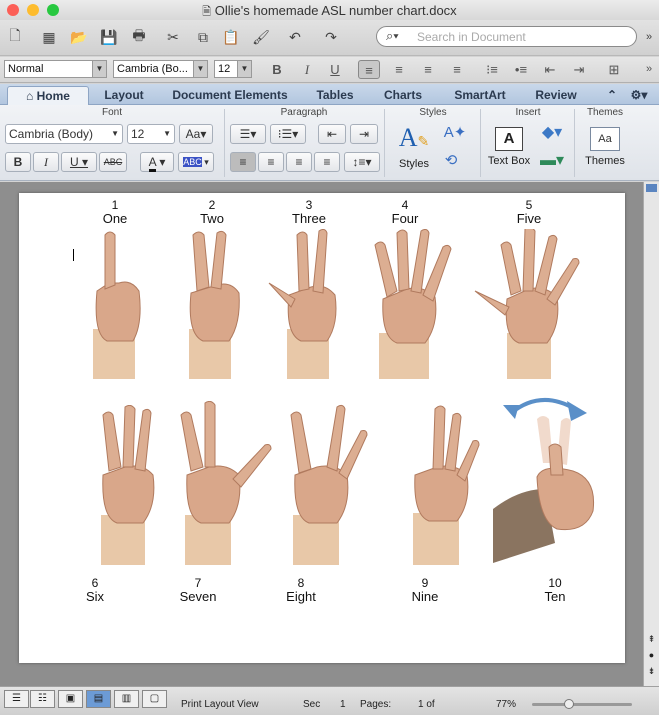  What do you see at coordinates (243, 162) in the screenshot?
I see `ribbon-align-left-icon: ≡` at bounding box center [243, 162].